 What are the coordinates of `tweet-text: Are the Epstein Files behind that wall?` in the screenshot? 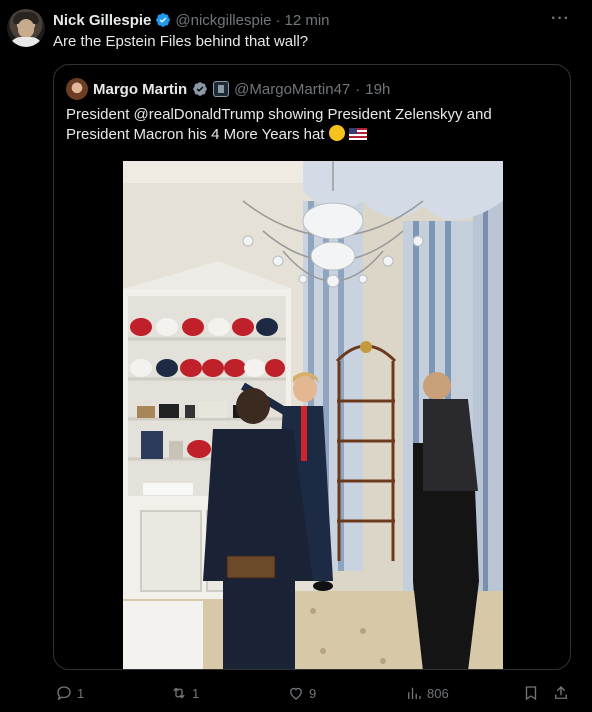 It's located at (181, 41).